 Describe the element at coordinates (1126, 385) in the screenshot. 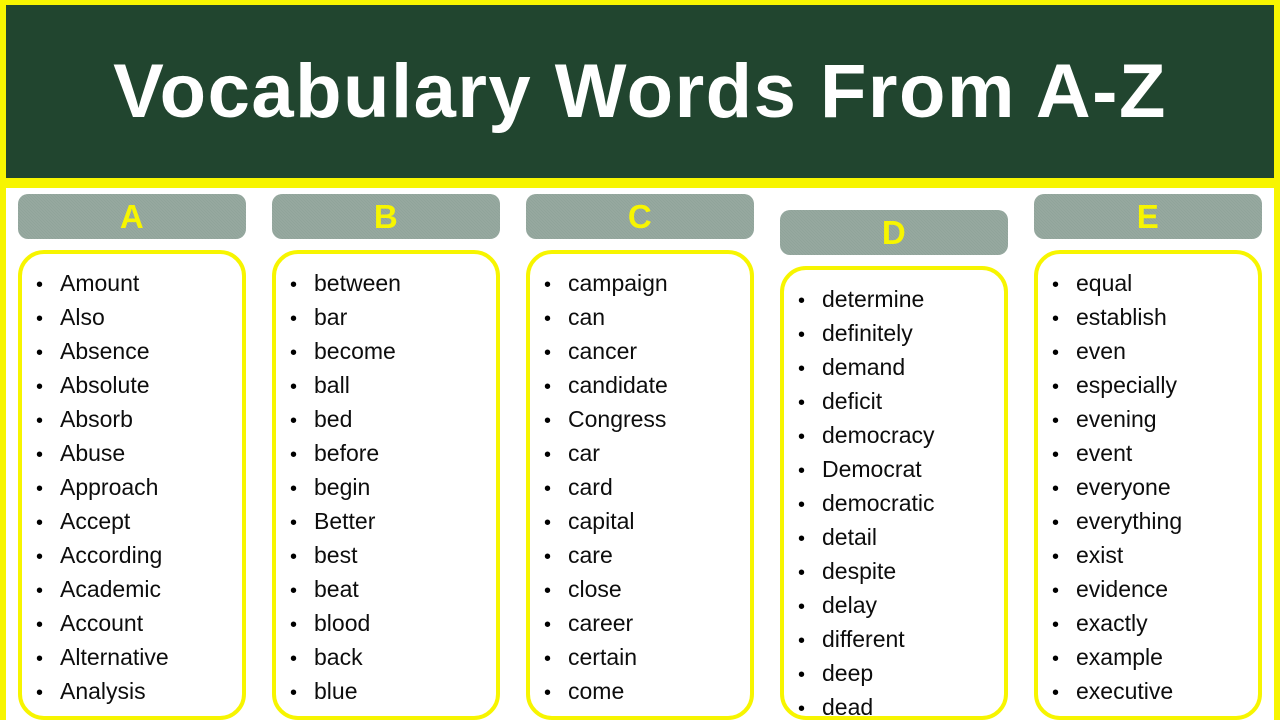

I see `vocabulary-word: especially` at that location.